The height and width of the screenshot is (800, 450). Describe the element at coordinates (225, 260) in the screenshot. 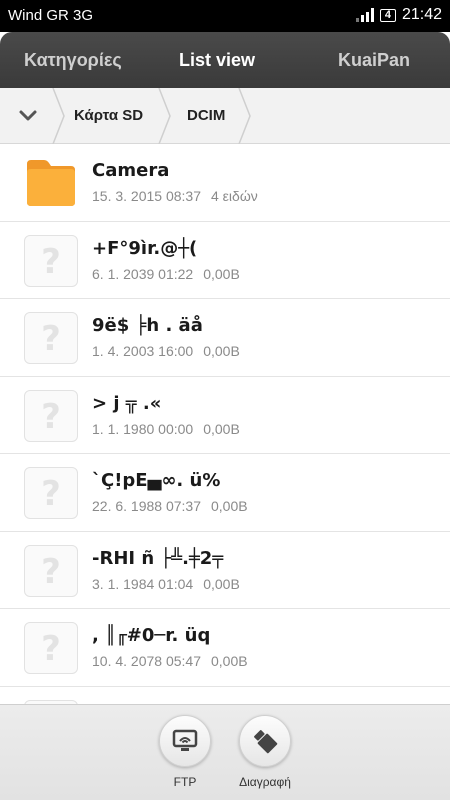

I see `list-item: ? +F°9ìr.@┼( 6. 1. 2039 01:22 0,00B` at that location.